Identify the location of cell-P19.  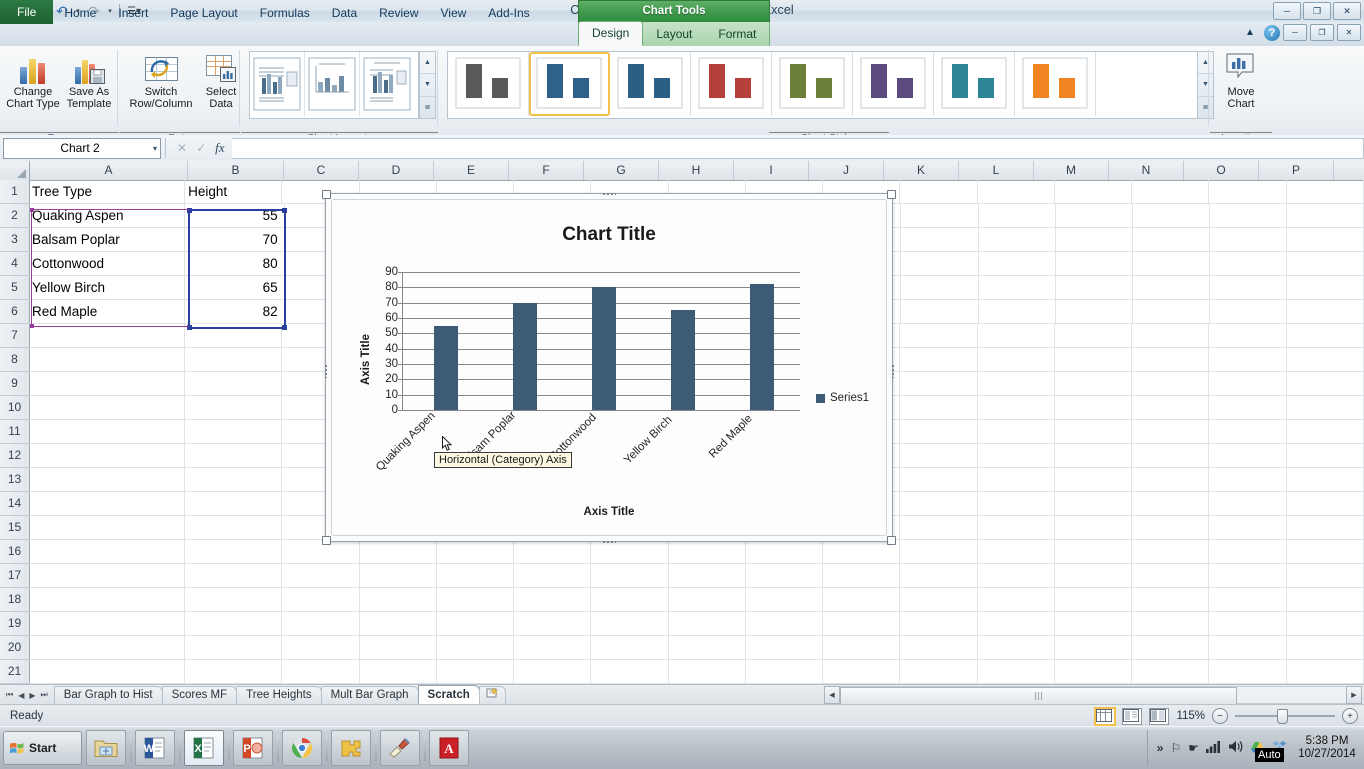
(1325, 623).